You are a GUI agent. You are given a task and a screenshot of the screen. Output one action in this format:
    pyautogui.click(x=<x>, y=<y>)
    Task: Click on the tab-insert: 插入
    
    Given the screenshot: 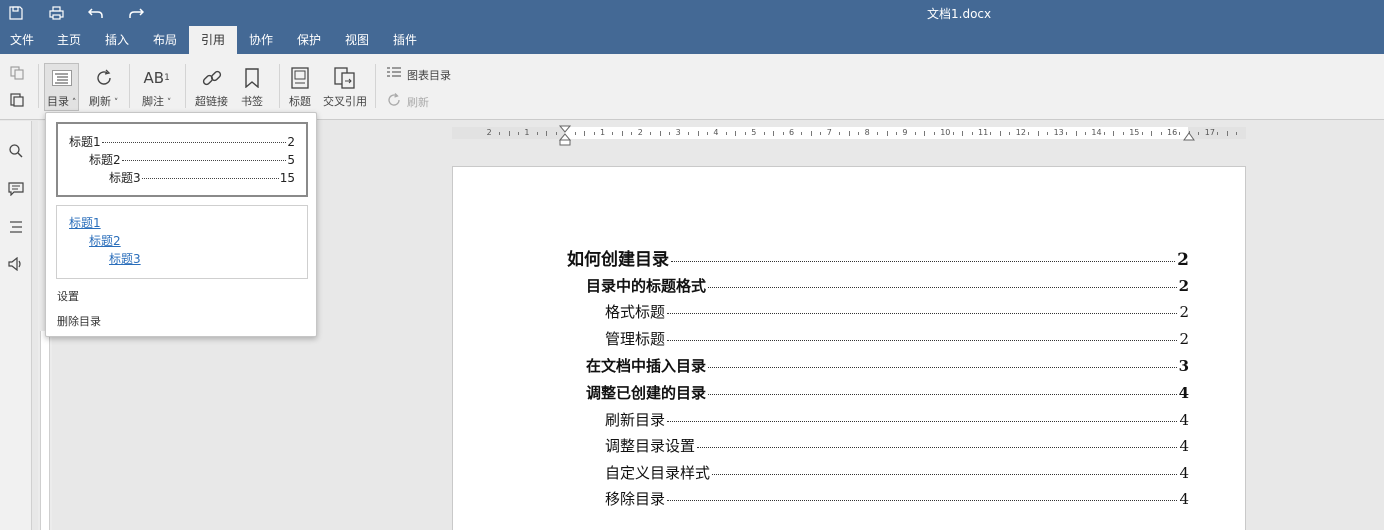 What is the action you would take?
    pyautogui.click(x=117, y=40)
    